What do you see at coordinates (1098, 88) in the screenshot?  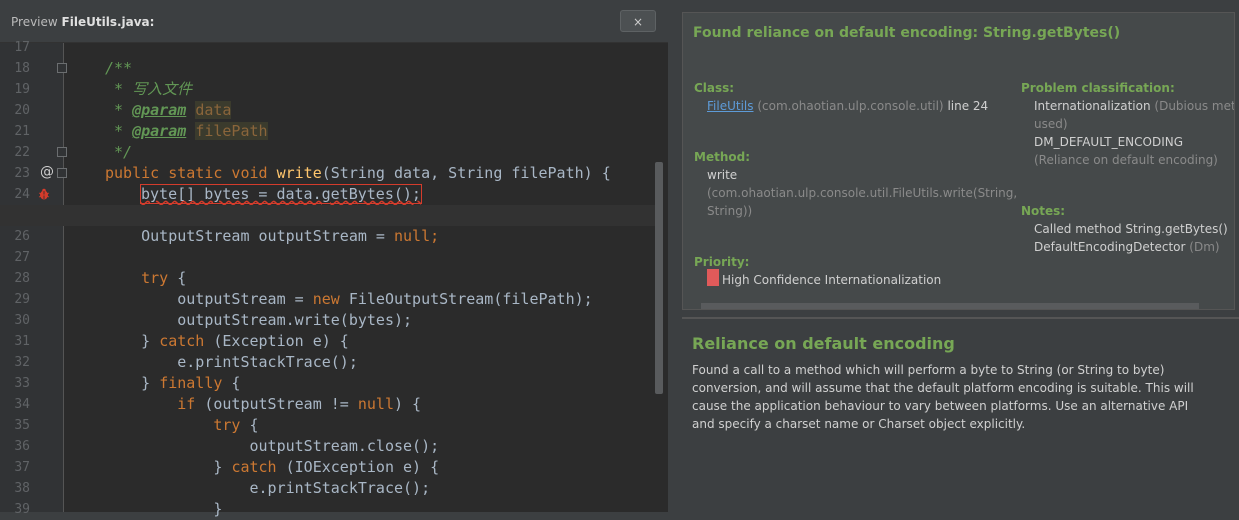 I see `problem-classification-label: Problem classification:` at bounding box center [1098, 88].